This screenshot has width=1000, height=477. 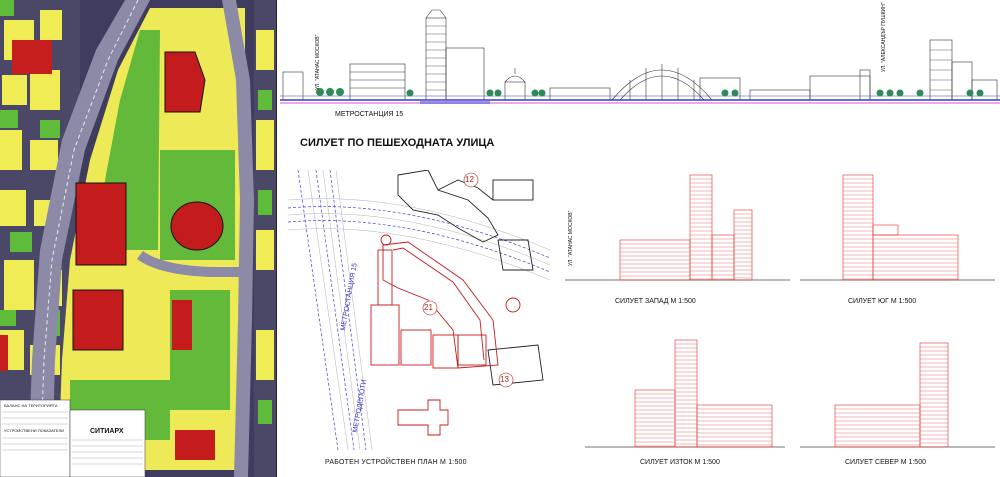 What do you see at coordinates (428, 307) in the screenshot?
I see `plan-parcel-21: 21` at bounding box center [428, 307].